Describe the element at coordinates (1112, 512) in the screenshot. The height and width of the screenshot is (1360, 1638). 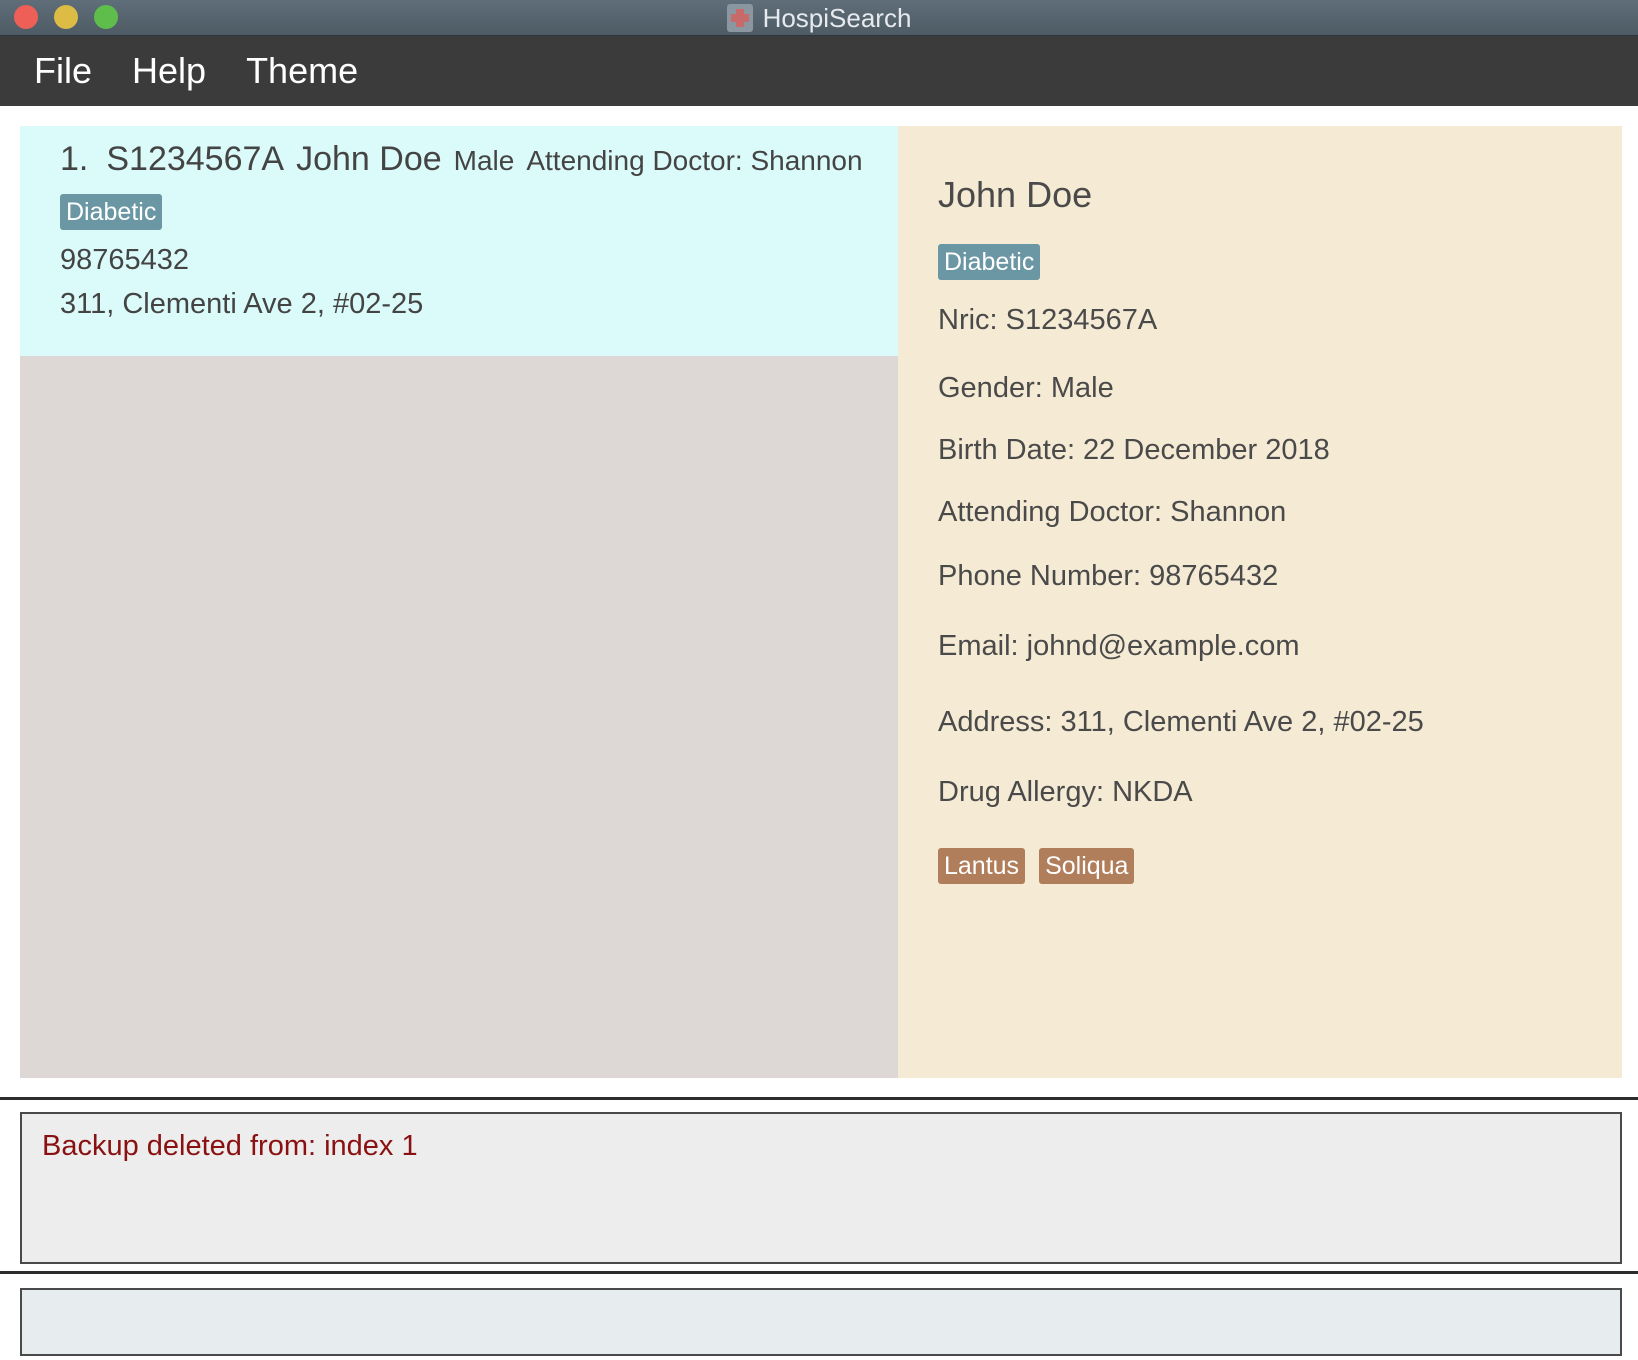
I see `detail-doctor: Attending Doctor: Shannon` at that location.